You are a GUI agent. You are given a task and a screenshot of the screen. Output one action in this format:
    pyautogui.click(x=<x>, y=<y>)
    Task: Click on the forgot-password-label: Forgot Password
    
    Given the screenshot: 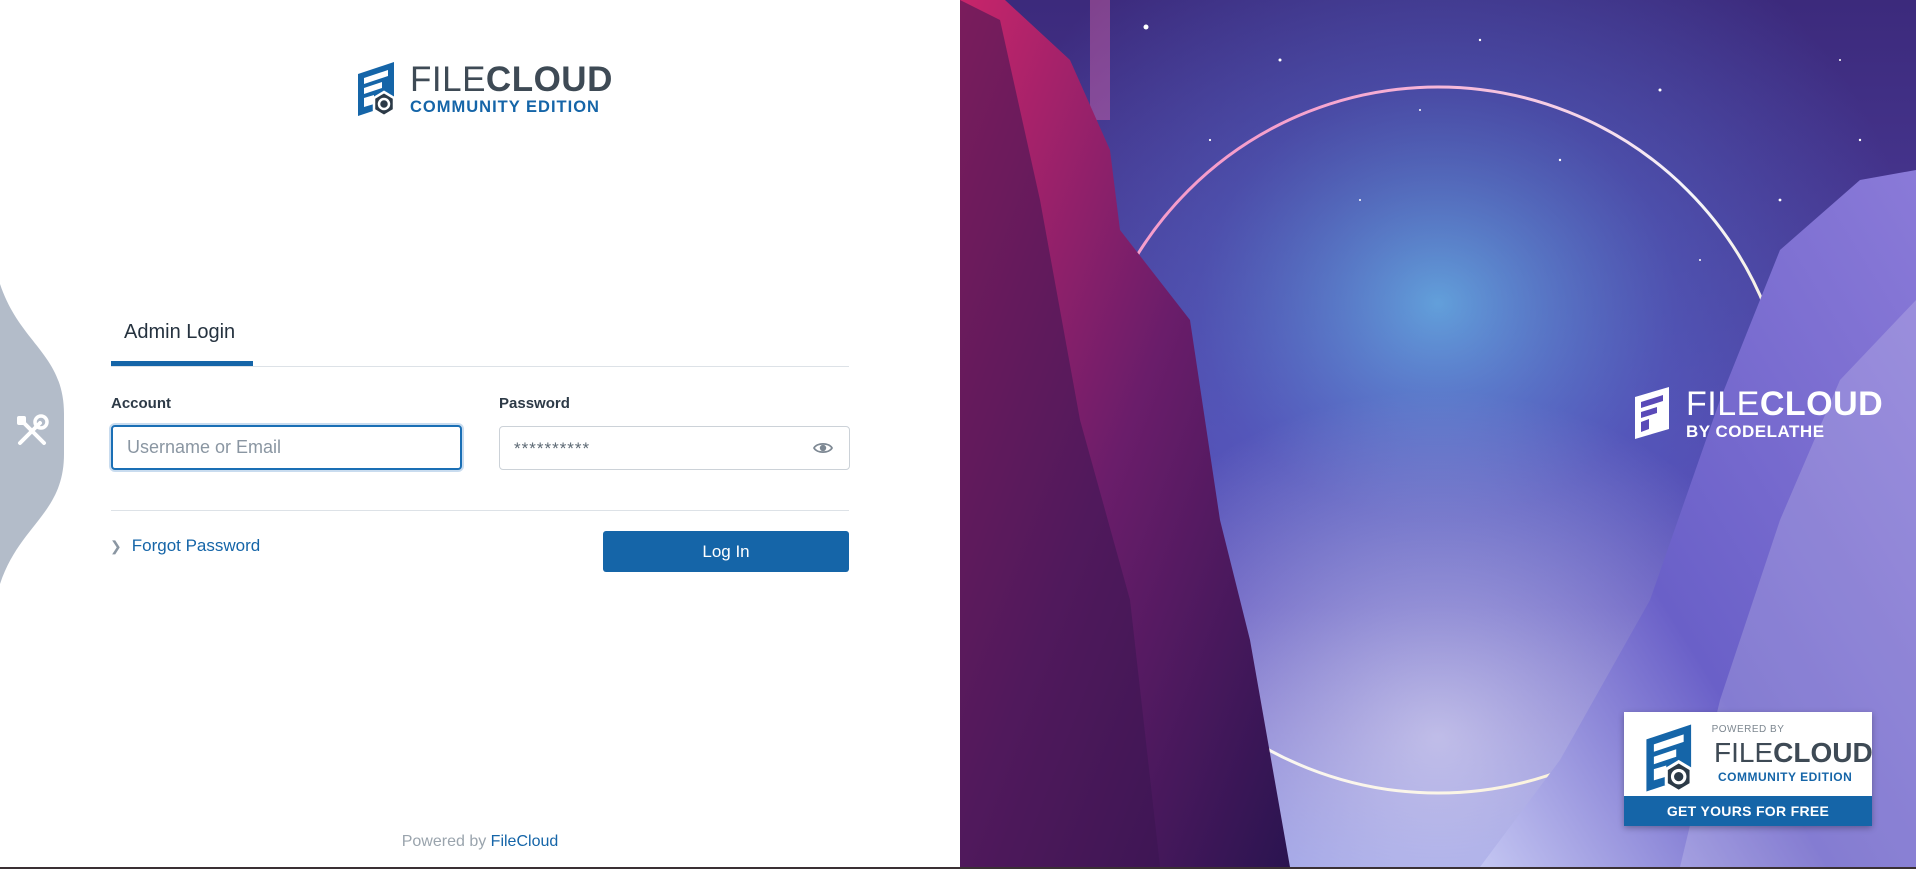 What is the action you would take?
    pyautogui.click(x=196, y=545)
    